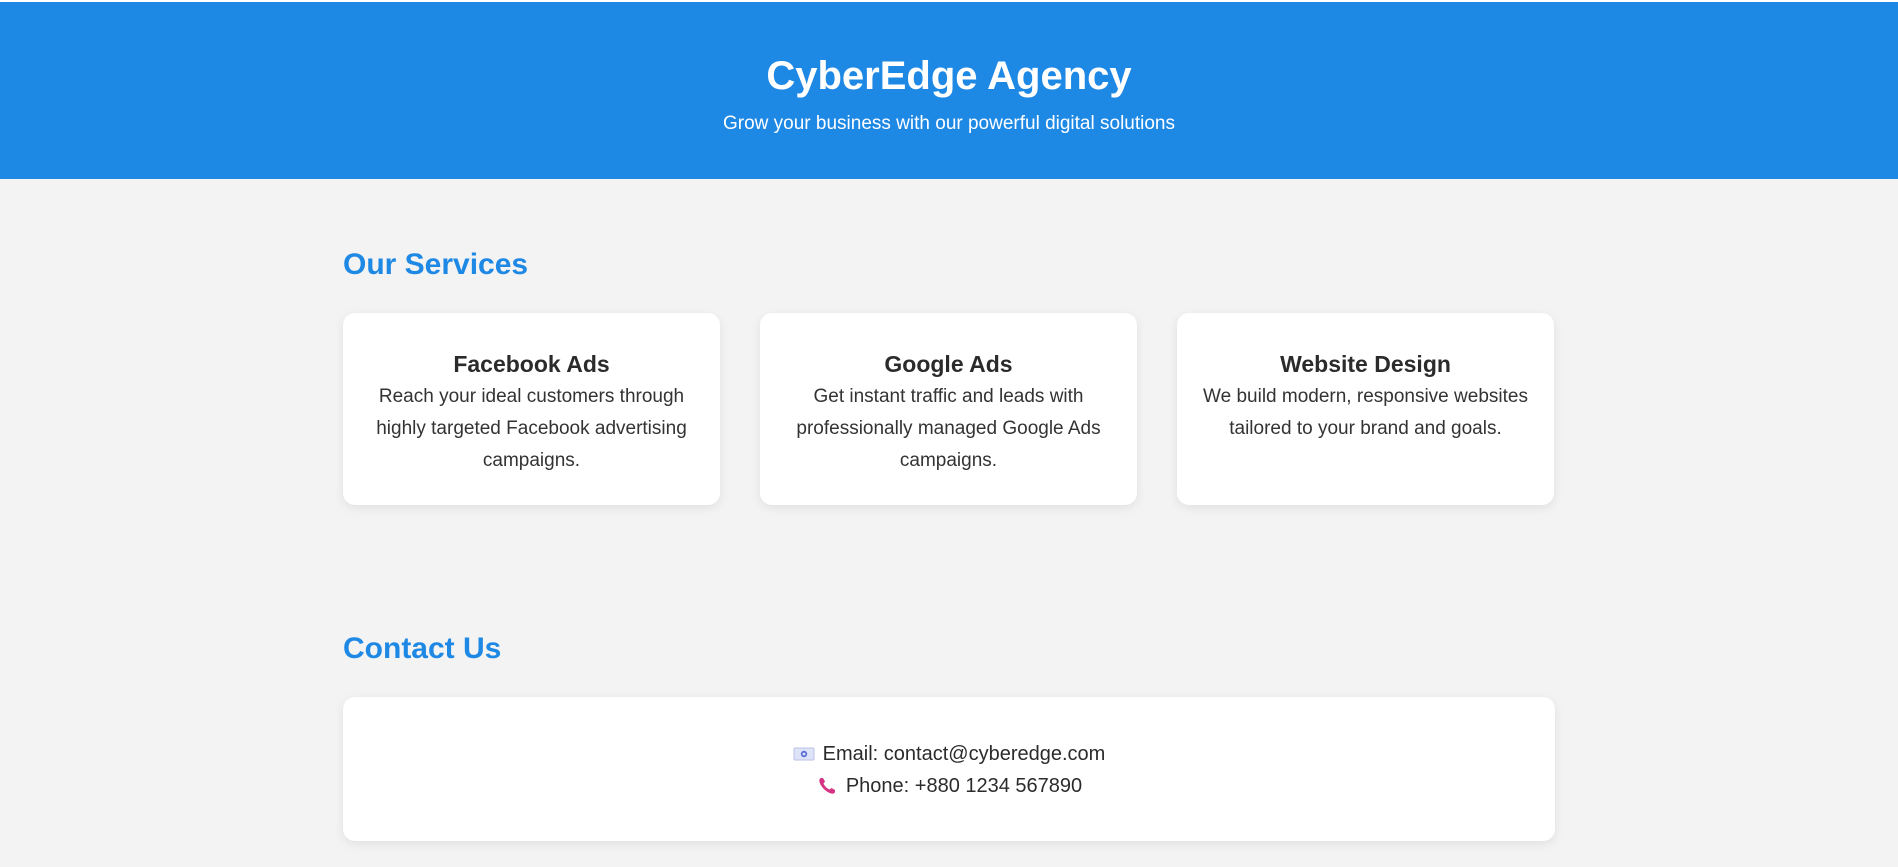 The width and height of the screenshot is (1898, 867). I want to click on site-title: CyberEdge Agency, so click(949, 76).